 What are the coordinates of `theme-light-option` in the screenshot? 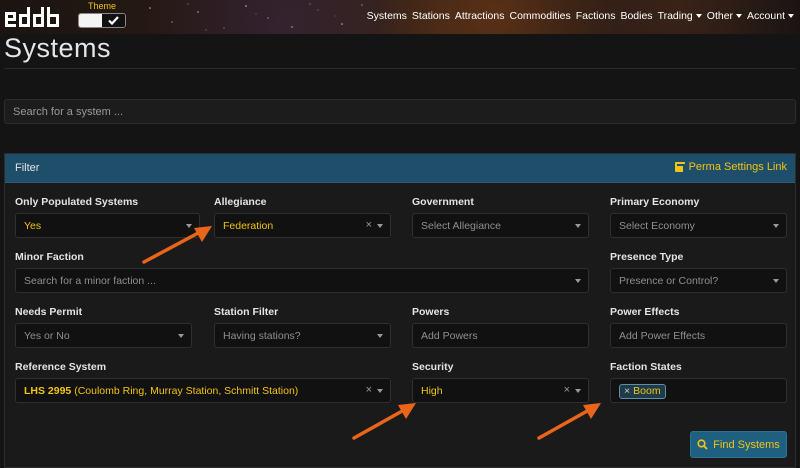 It's located at (90, 20).